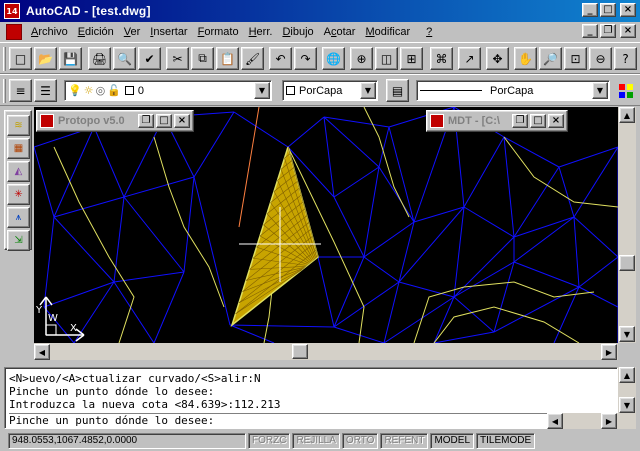 The width and height of the screenshot is (640, 451). Describe the element at coordinates (14, 32) in the screenshot. I see `document-icon` at that location.